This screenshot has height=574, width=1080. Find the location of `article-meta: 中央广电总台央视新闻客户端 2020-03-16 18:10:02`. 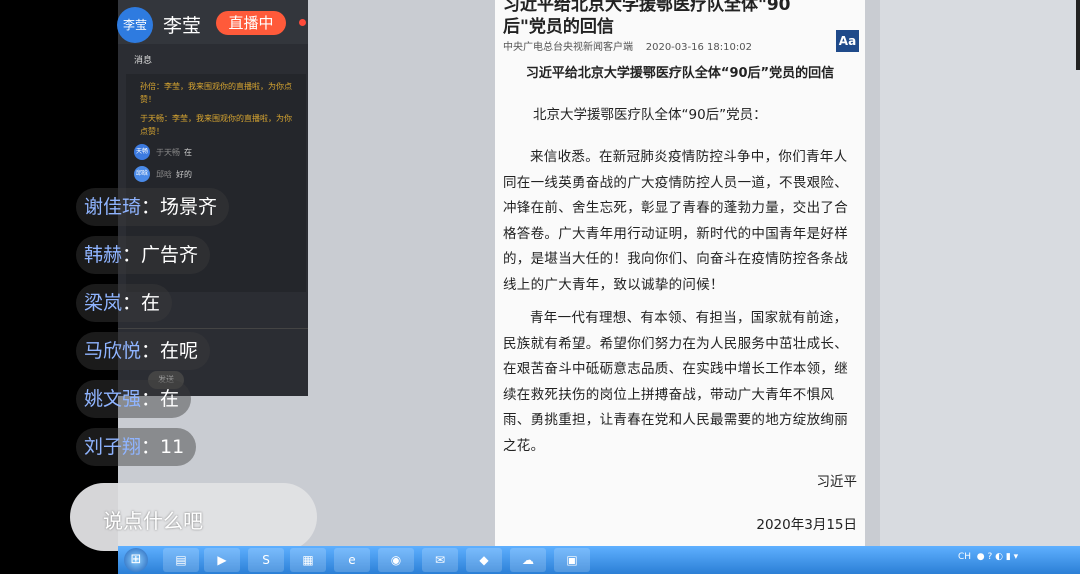

article-meta: 中央广电总台央视新闻客户端 2020-03-16 18:10:02 is located at coordinates (627, 45).